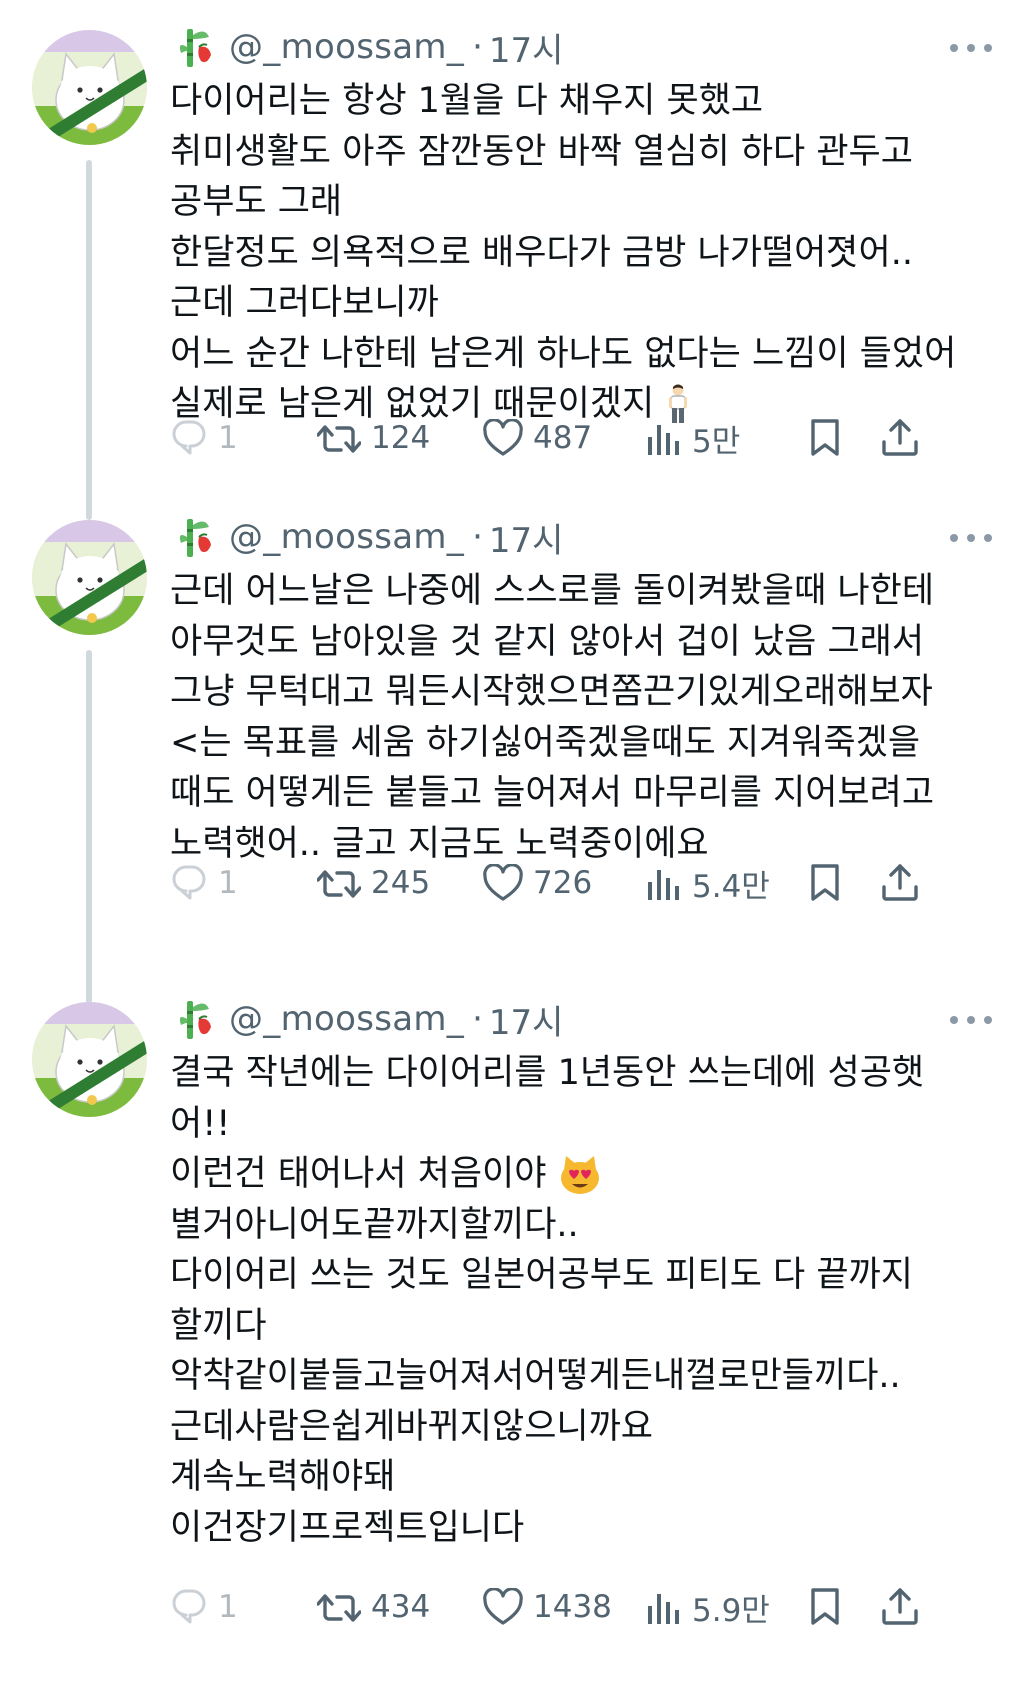 This screenshot has height=1694, width=1024. I want to click on post-line: 이건장기프로젝트입니다, so click(347, 1527).